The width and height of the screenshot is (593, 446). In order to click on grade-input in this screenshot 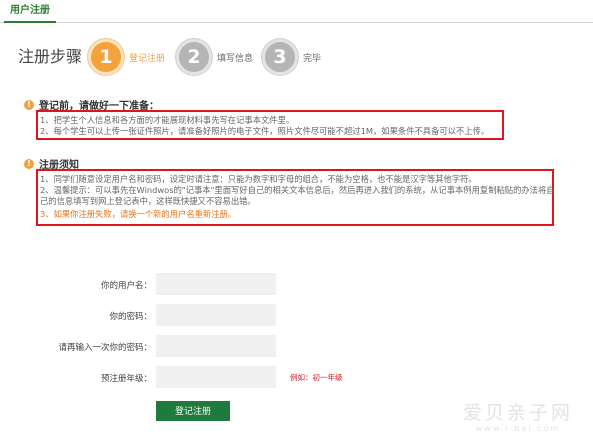, I will do `click(216, 377)`.